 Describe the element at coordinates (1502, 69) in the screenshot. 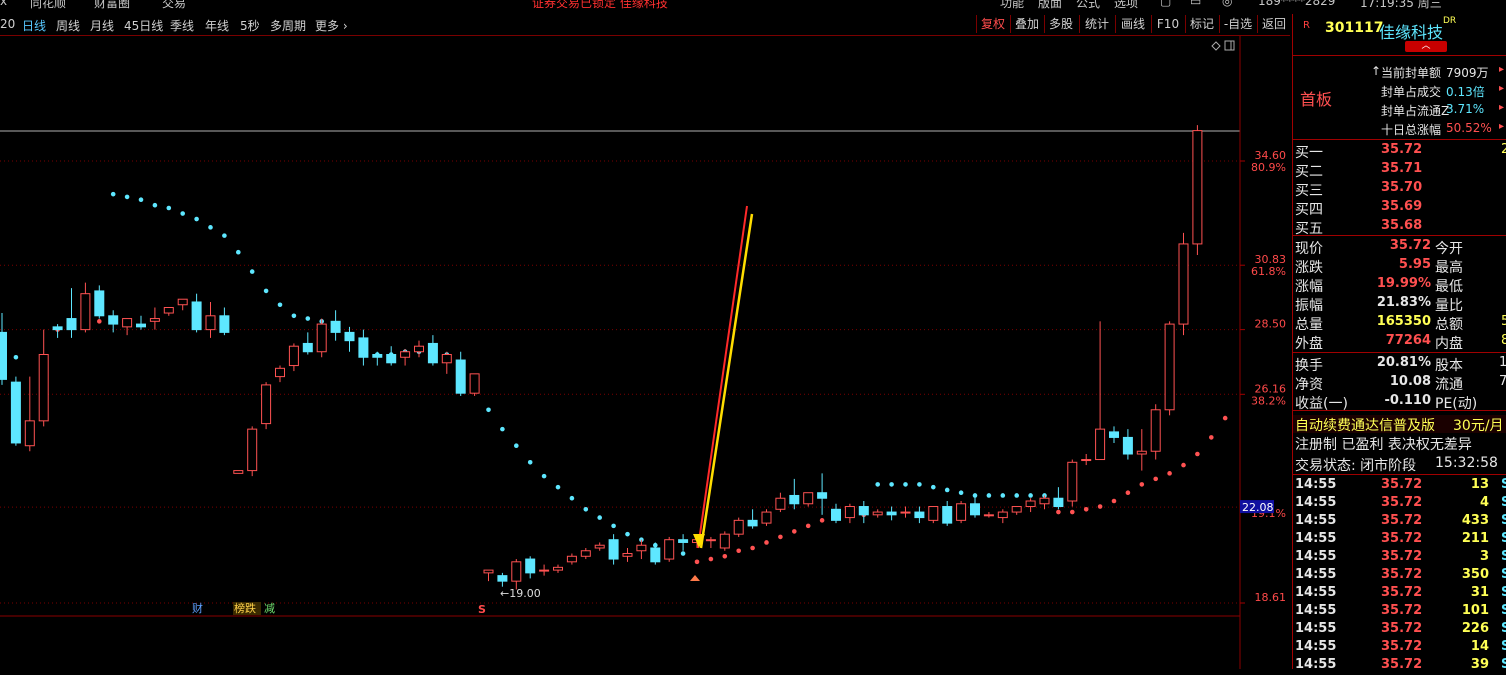

I see `chevron-right-icon: ▸` at that location.